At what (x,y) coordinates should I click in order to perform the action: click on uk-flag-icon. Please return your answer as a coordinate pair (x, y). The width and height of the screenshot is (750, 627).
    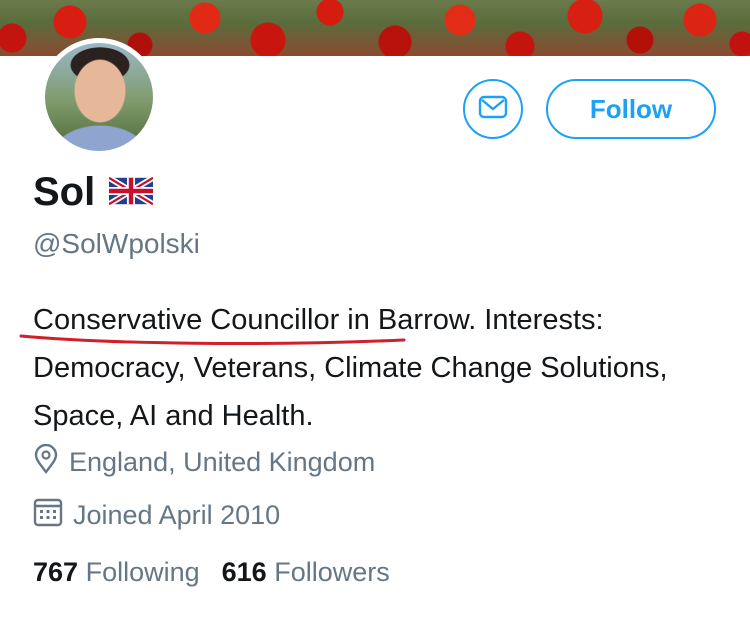
    Looking at the image, I should click on (131, 192).